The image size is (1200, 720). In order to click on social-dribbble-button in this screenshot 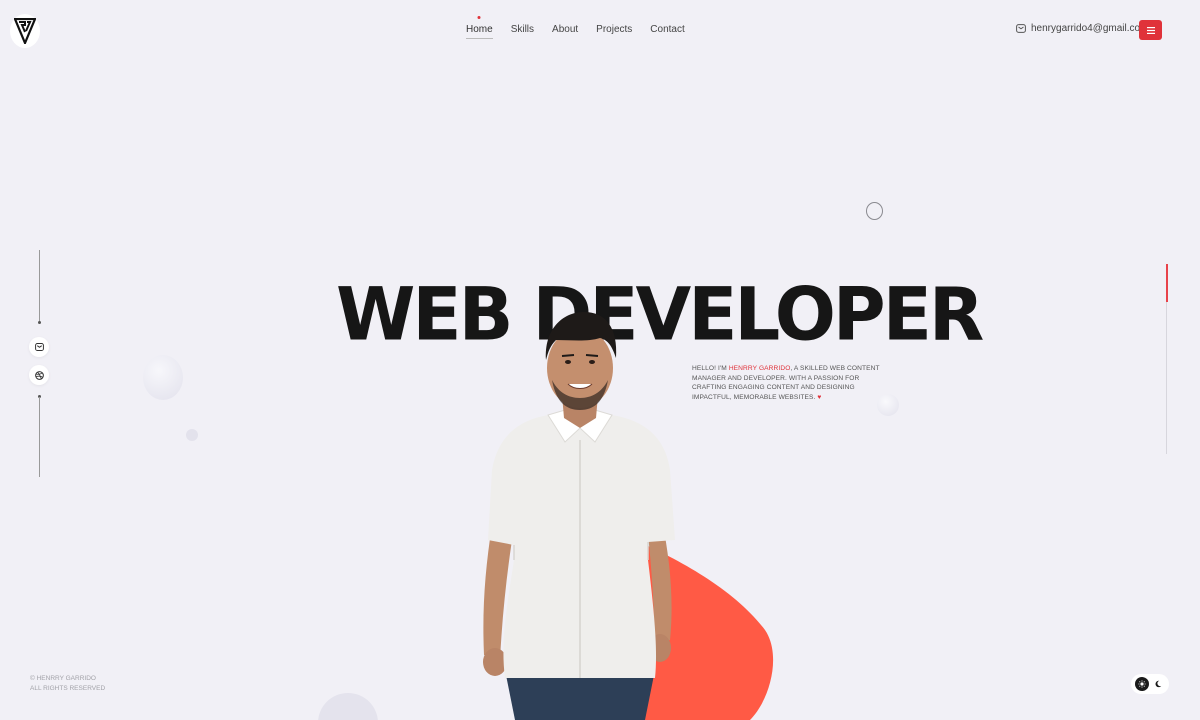, I will do `click(39, 375)`.